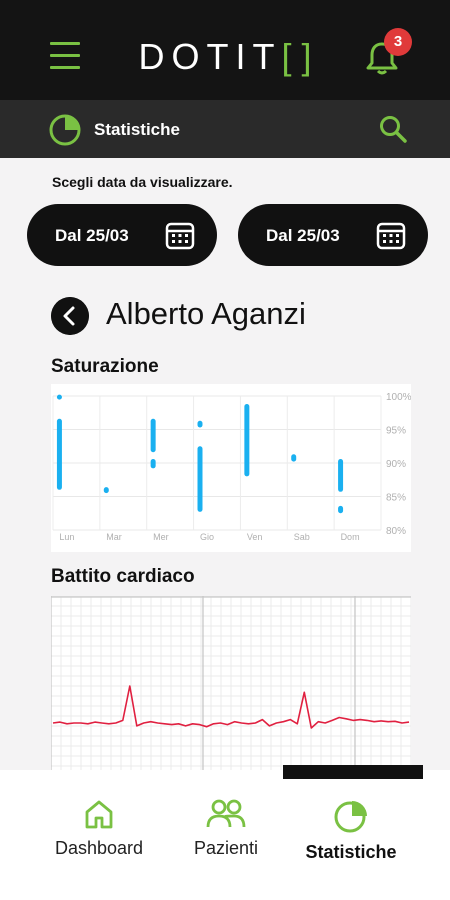 Image resolution: width=450 pixels, height=900 pixels. Describe the element at coordinates (303, 235) in the screenshot. I see `date-to-label: Dal 25/03` at that location.